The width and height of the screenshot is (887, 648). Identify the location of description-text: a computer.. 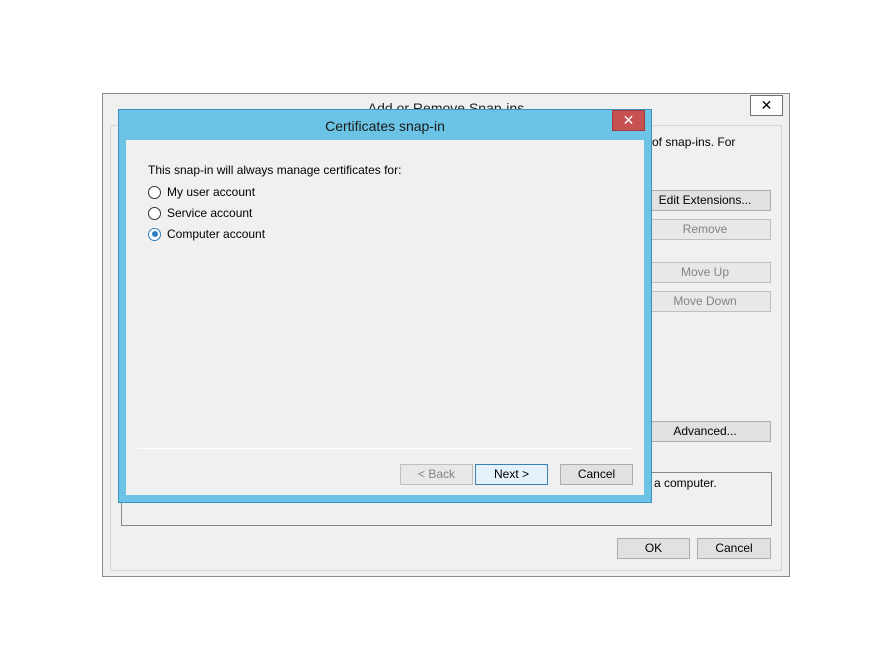
(685, 483).